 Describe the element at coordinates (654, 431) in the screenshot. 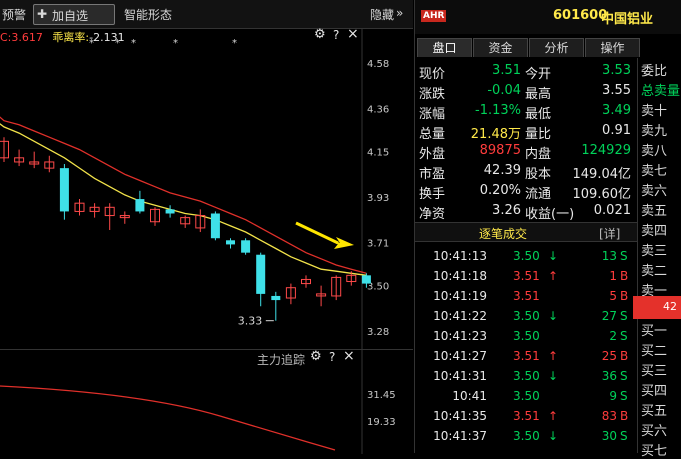

I see `order-book-label: 买六` at that location.